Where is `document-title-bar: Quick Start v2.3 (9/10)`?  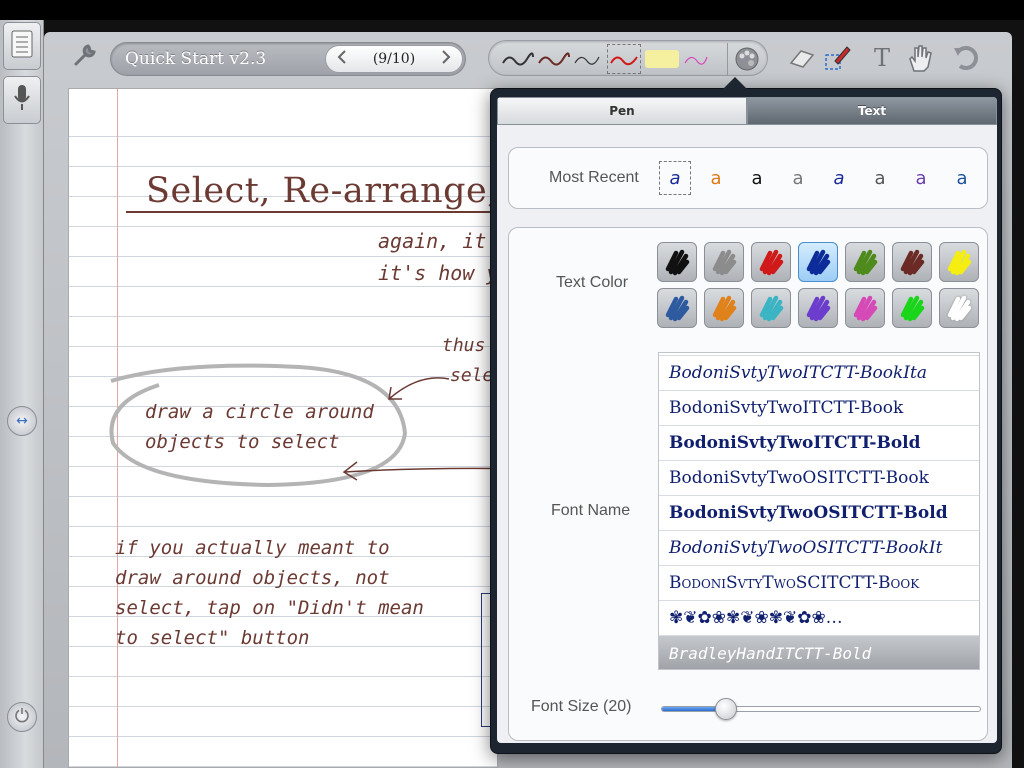 document-title-bar: Quick Start v2.3 (9/10) is located at coordinates (288, 59).